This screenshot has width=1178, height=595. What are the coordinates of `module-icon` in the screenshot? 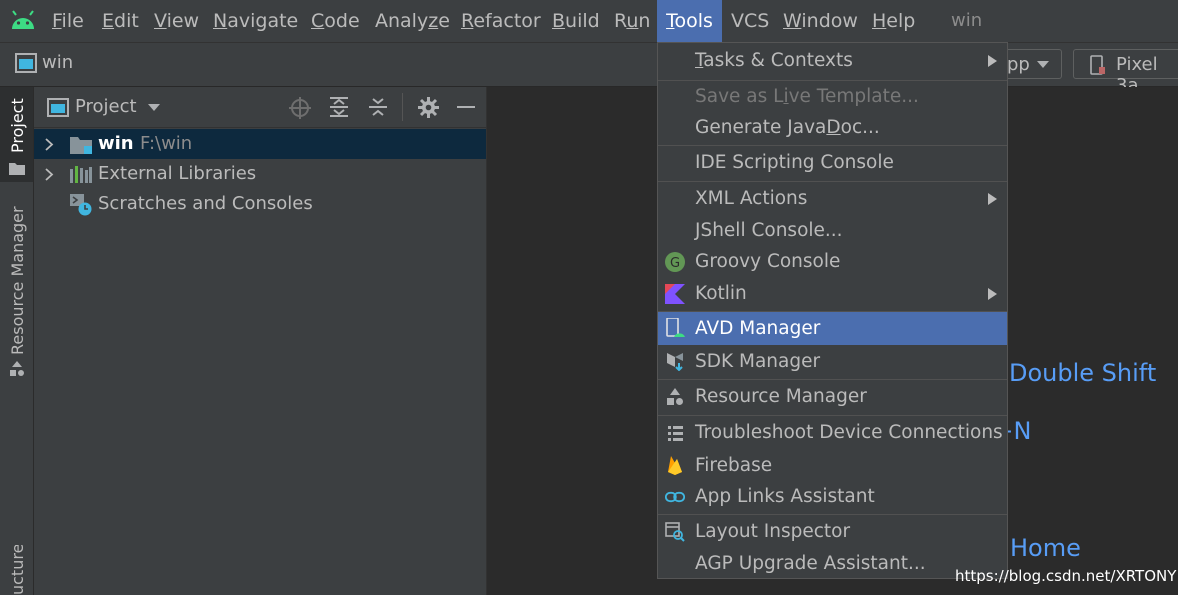 It's located at (26, 63).